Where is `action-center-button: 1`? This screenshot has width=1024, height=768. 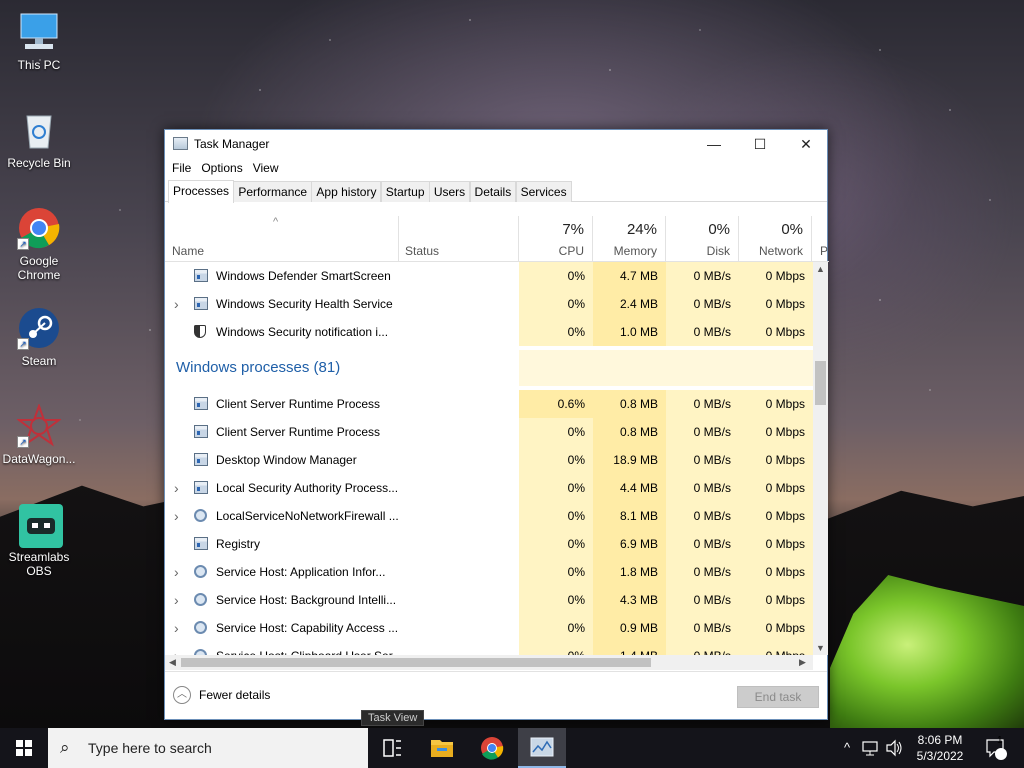 action-center-button: 1 is located at coordinates (997, 748).